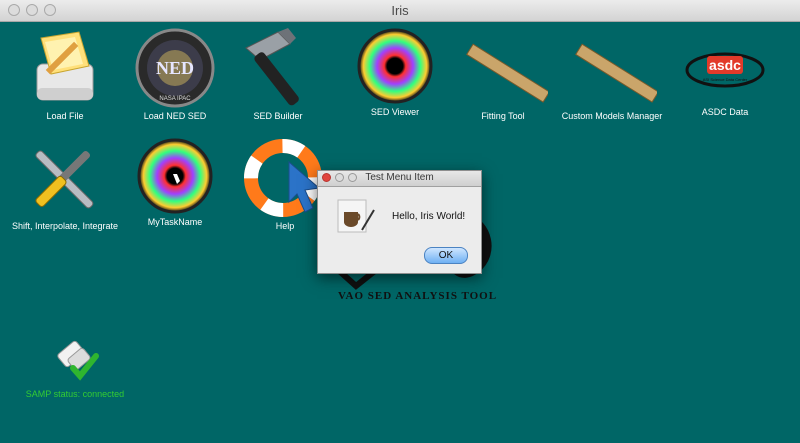 The image size is (800, 443). Describe the element at coordinates (65, 226) in the screenshot. I see `tool-label: Shift, Interpolate, Integrate` at that location.